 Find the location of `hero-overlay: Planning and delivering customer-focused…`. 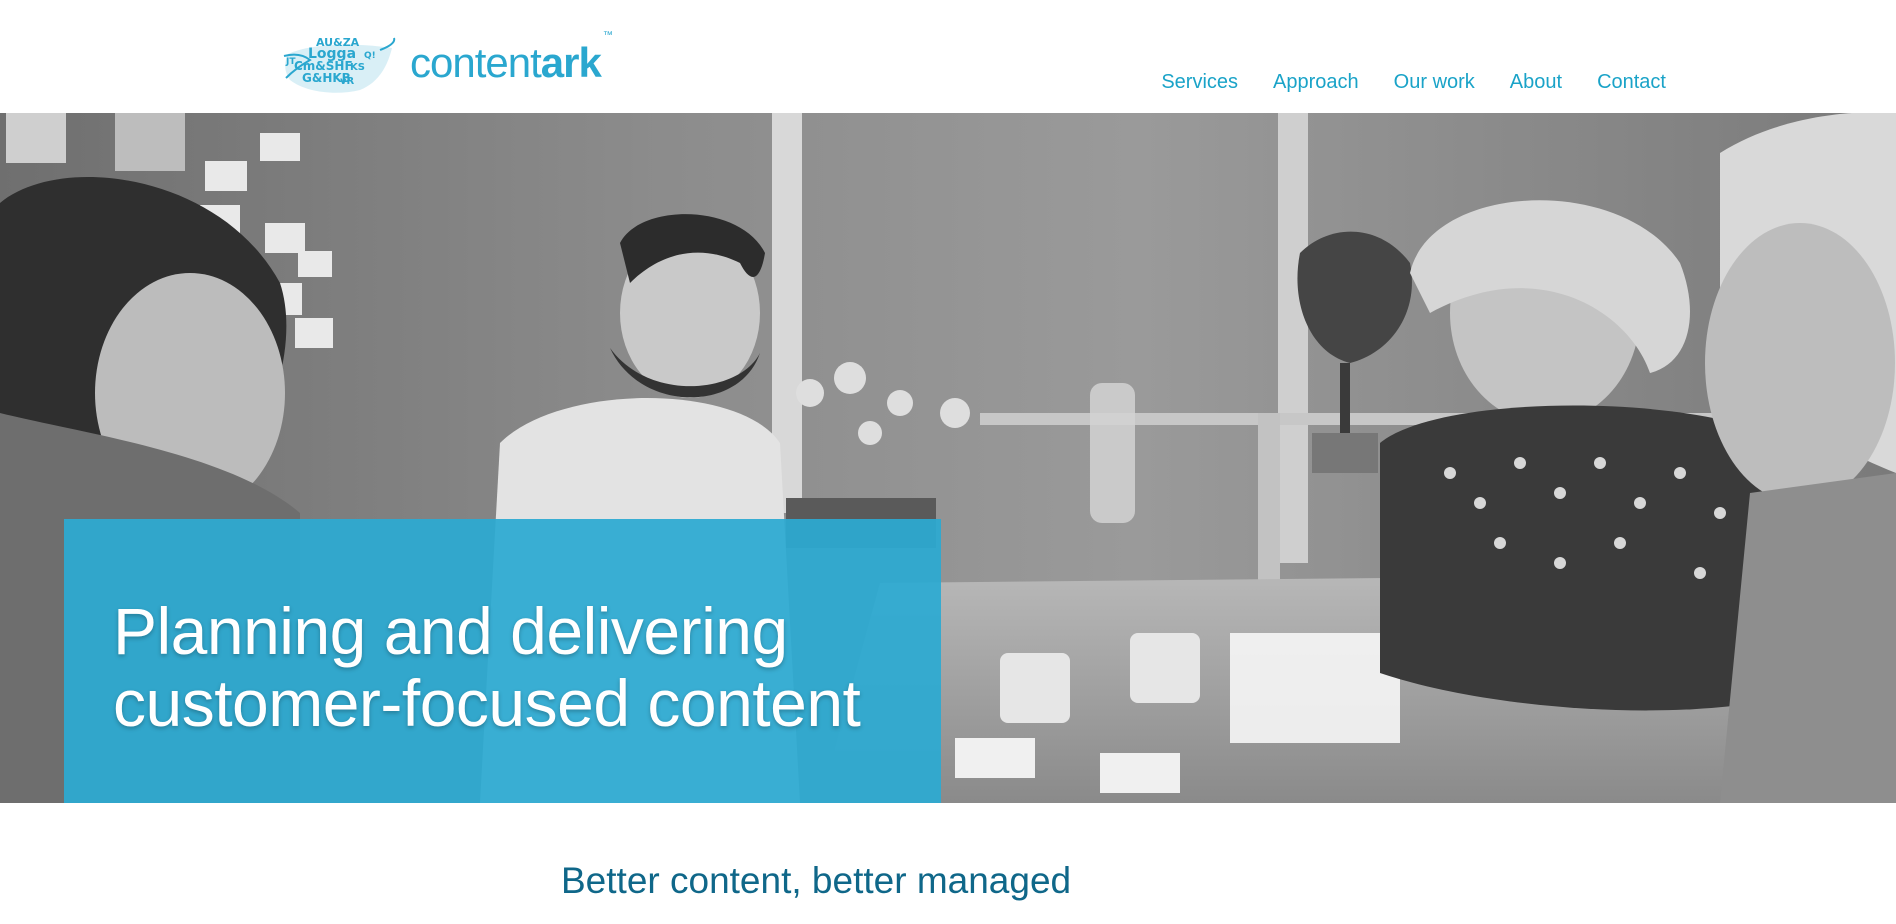

hero-overlay: Planning and delivering customer-focused… is located at coordinates (502, 661).